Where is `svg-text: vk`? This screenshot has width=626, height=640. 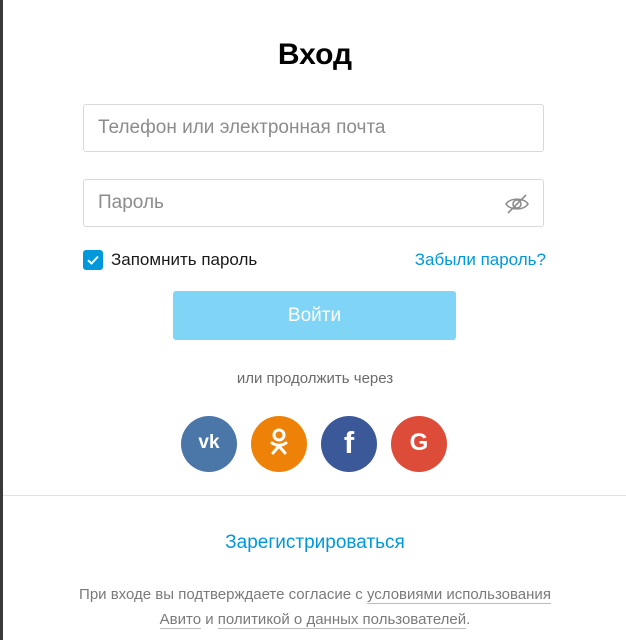
svg-text: vk is located at coordinates (209, 442).